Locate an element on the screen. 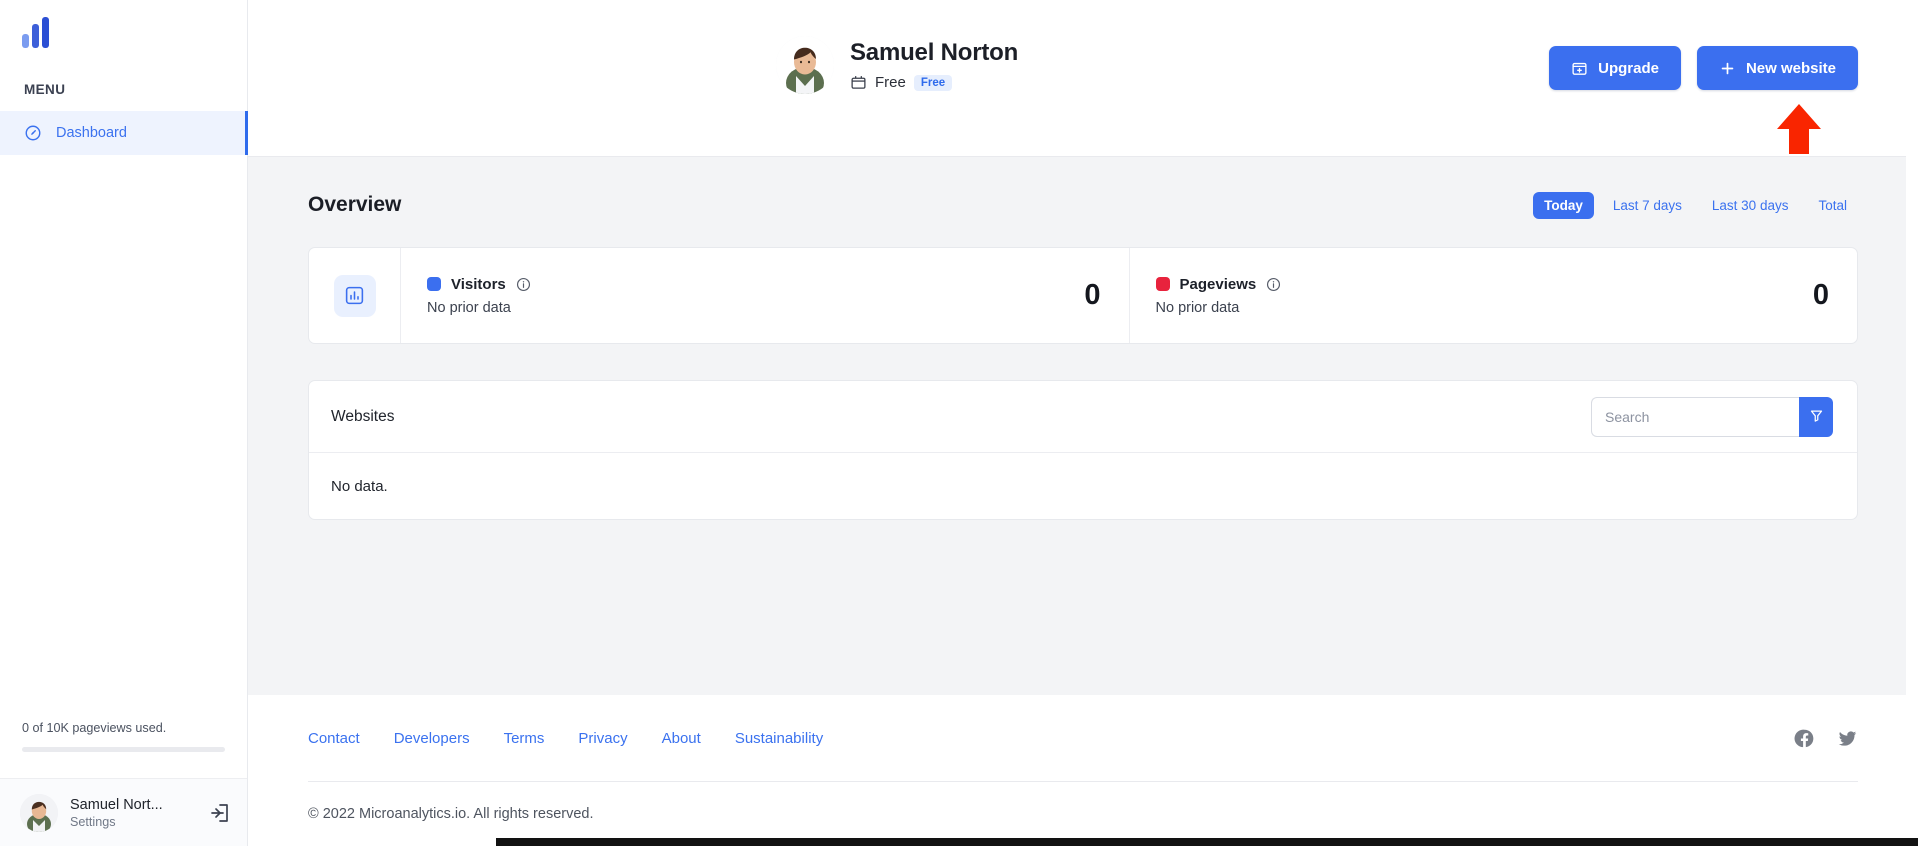 This screenshot has height=854, width=1918. page-title: Samuel Norton is located at coordinates (934, 52).